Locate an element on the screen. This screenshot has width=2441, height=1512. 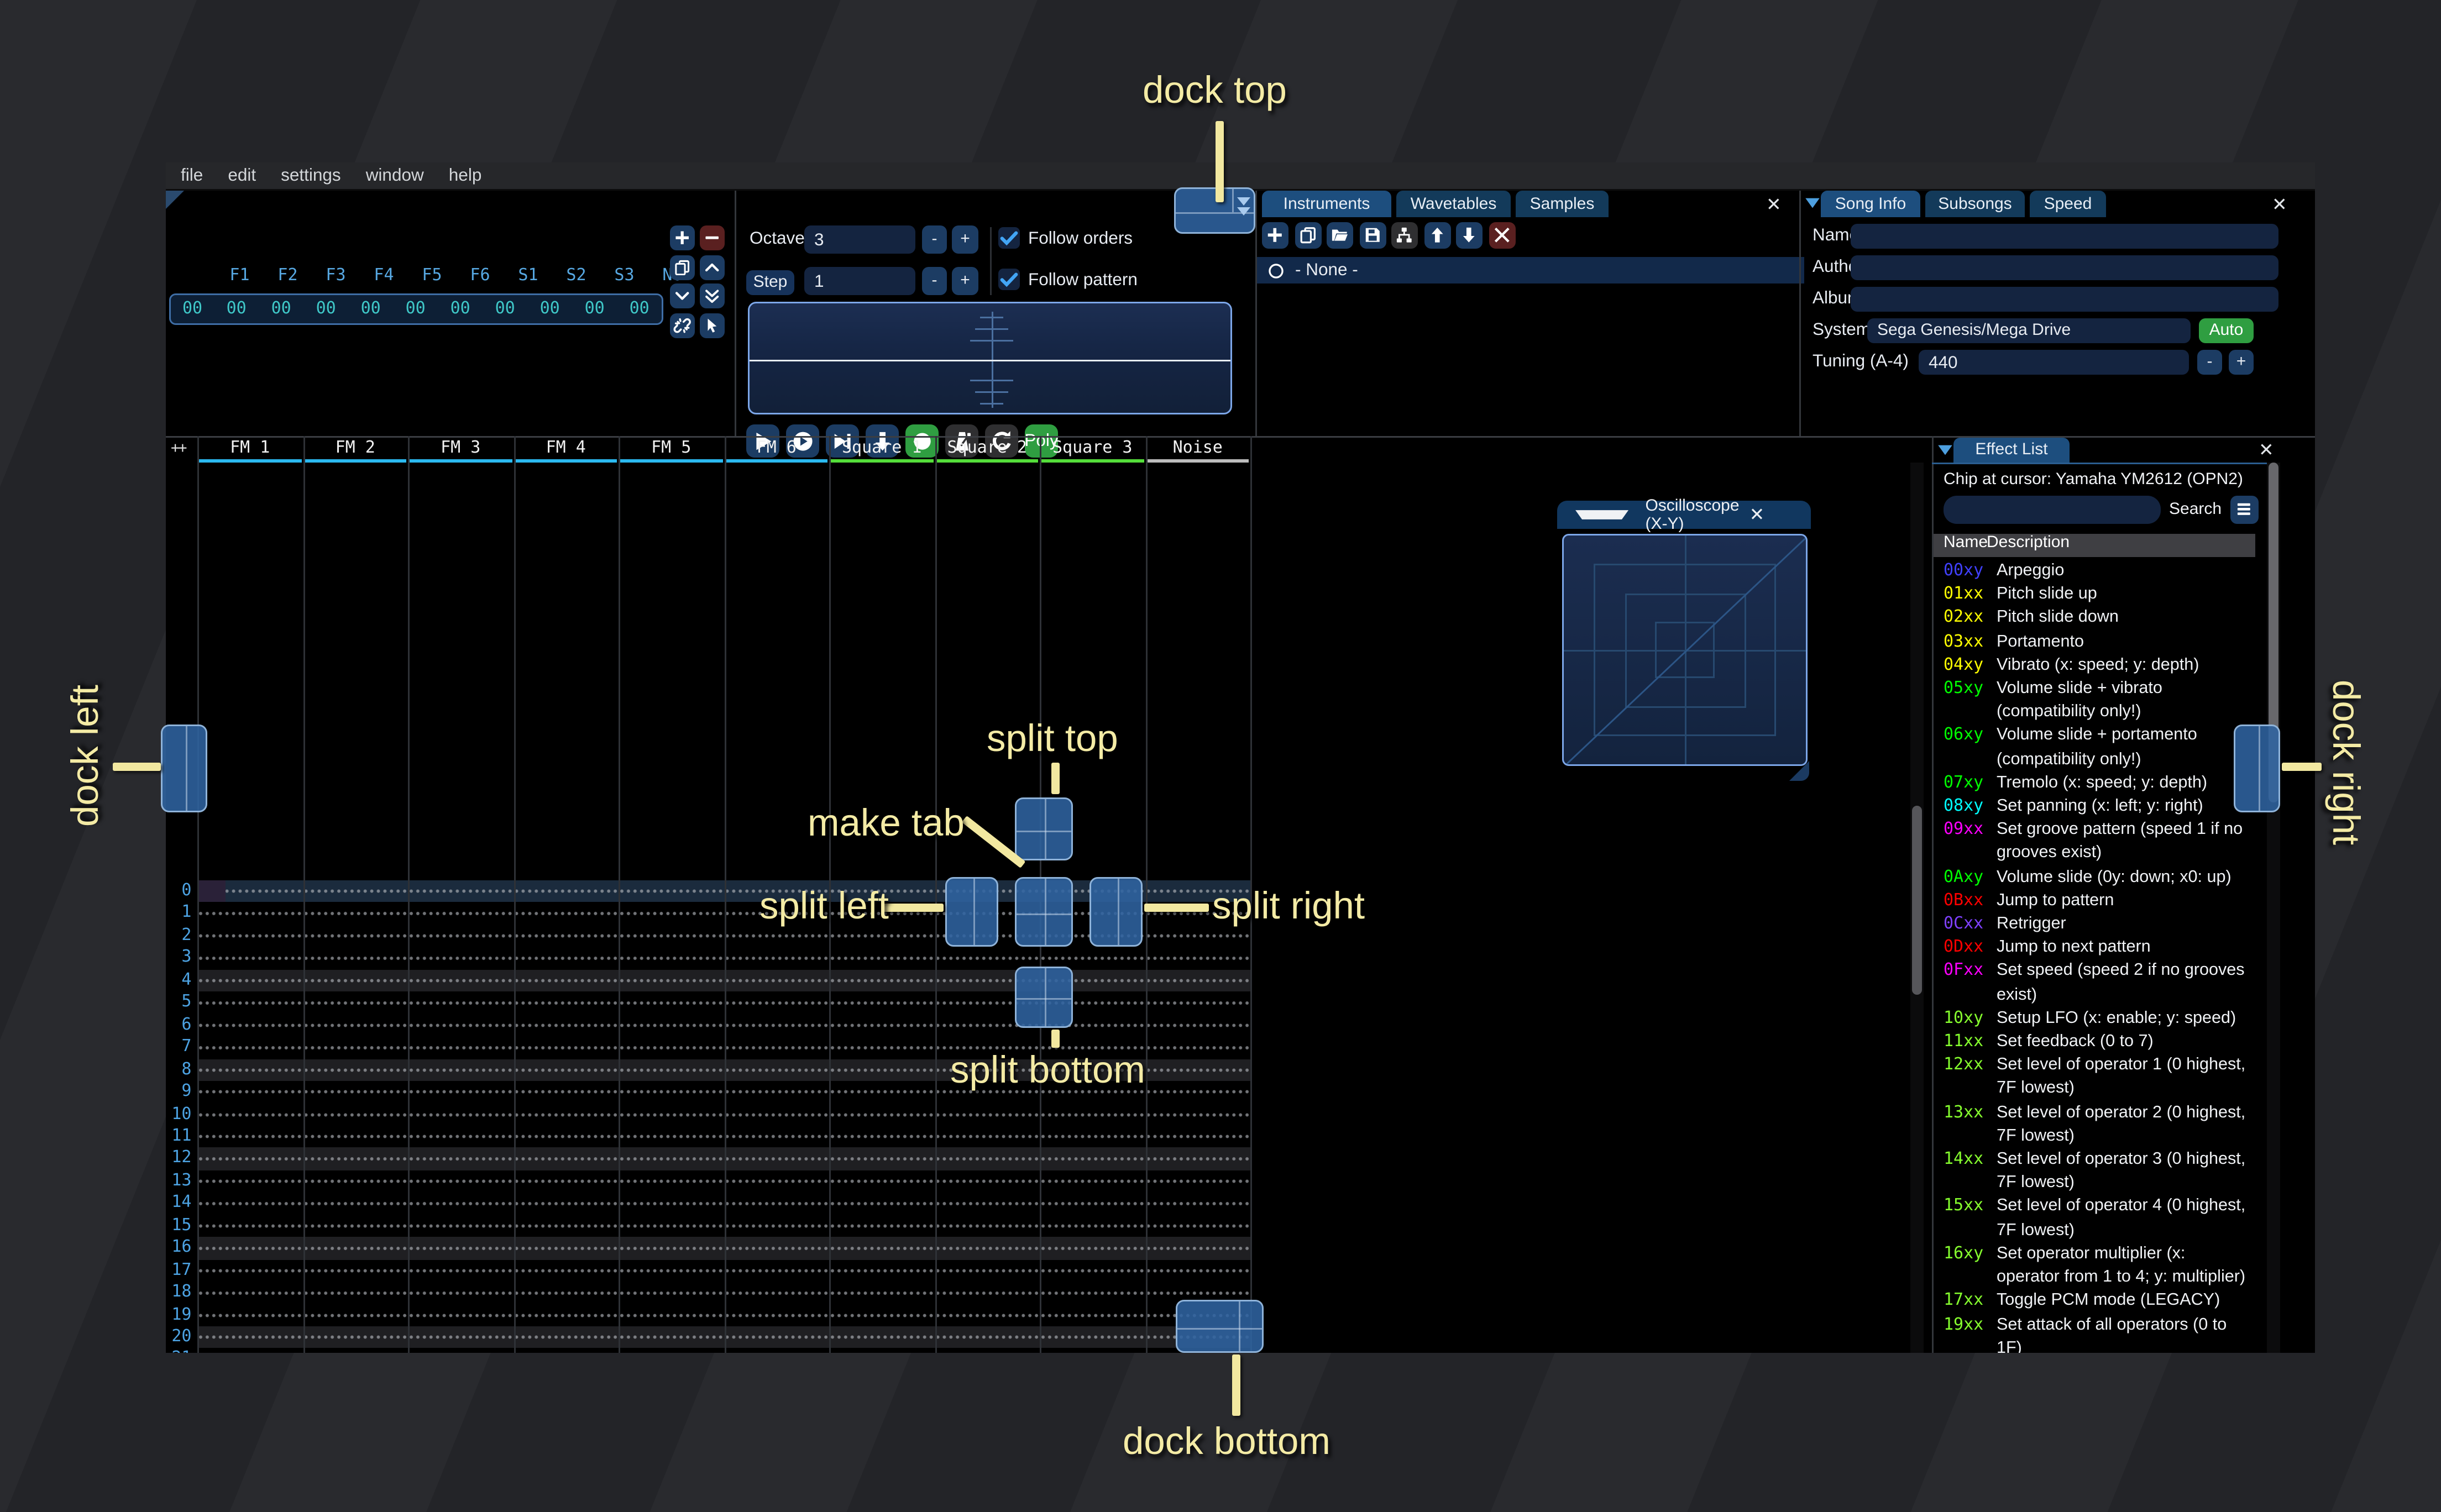
instrument-list-item: - None - is located at coordinates (1530, 271).